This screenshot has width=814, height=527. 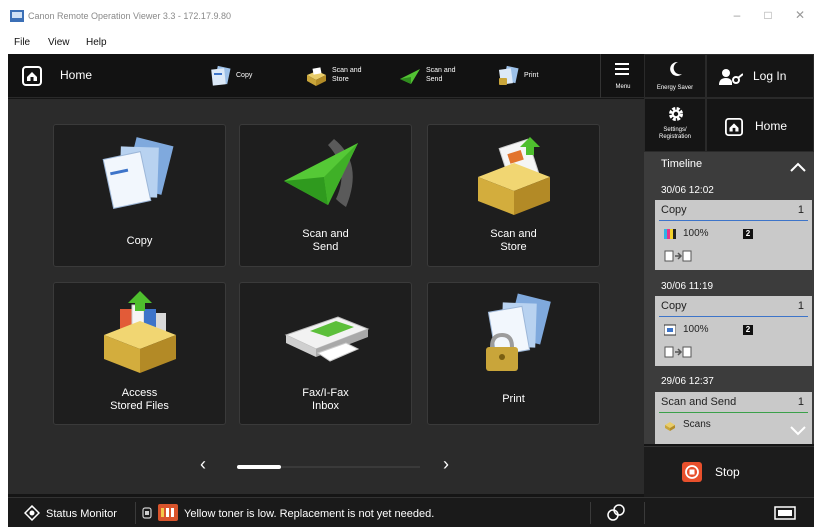 What do you see at coordinates (203, 464) in the screenshot?
I see `prev-page-arrow-icon: ‹` at bounding box center [203, 464].